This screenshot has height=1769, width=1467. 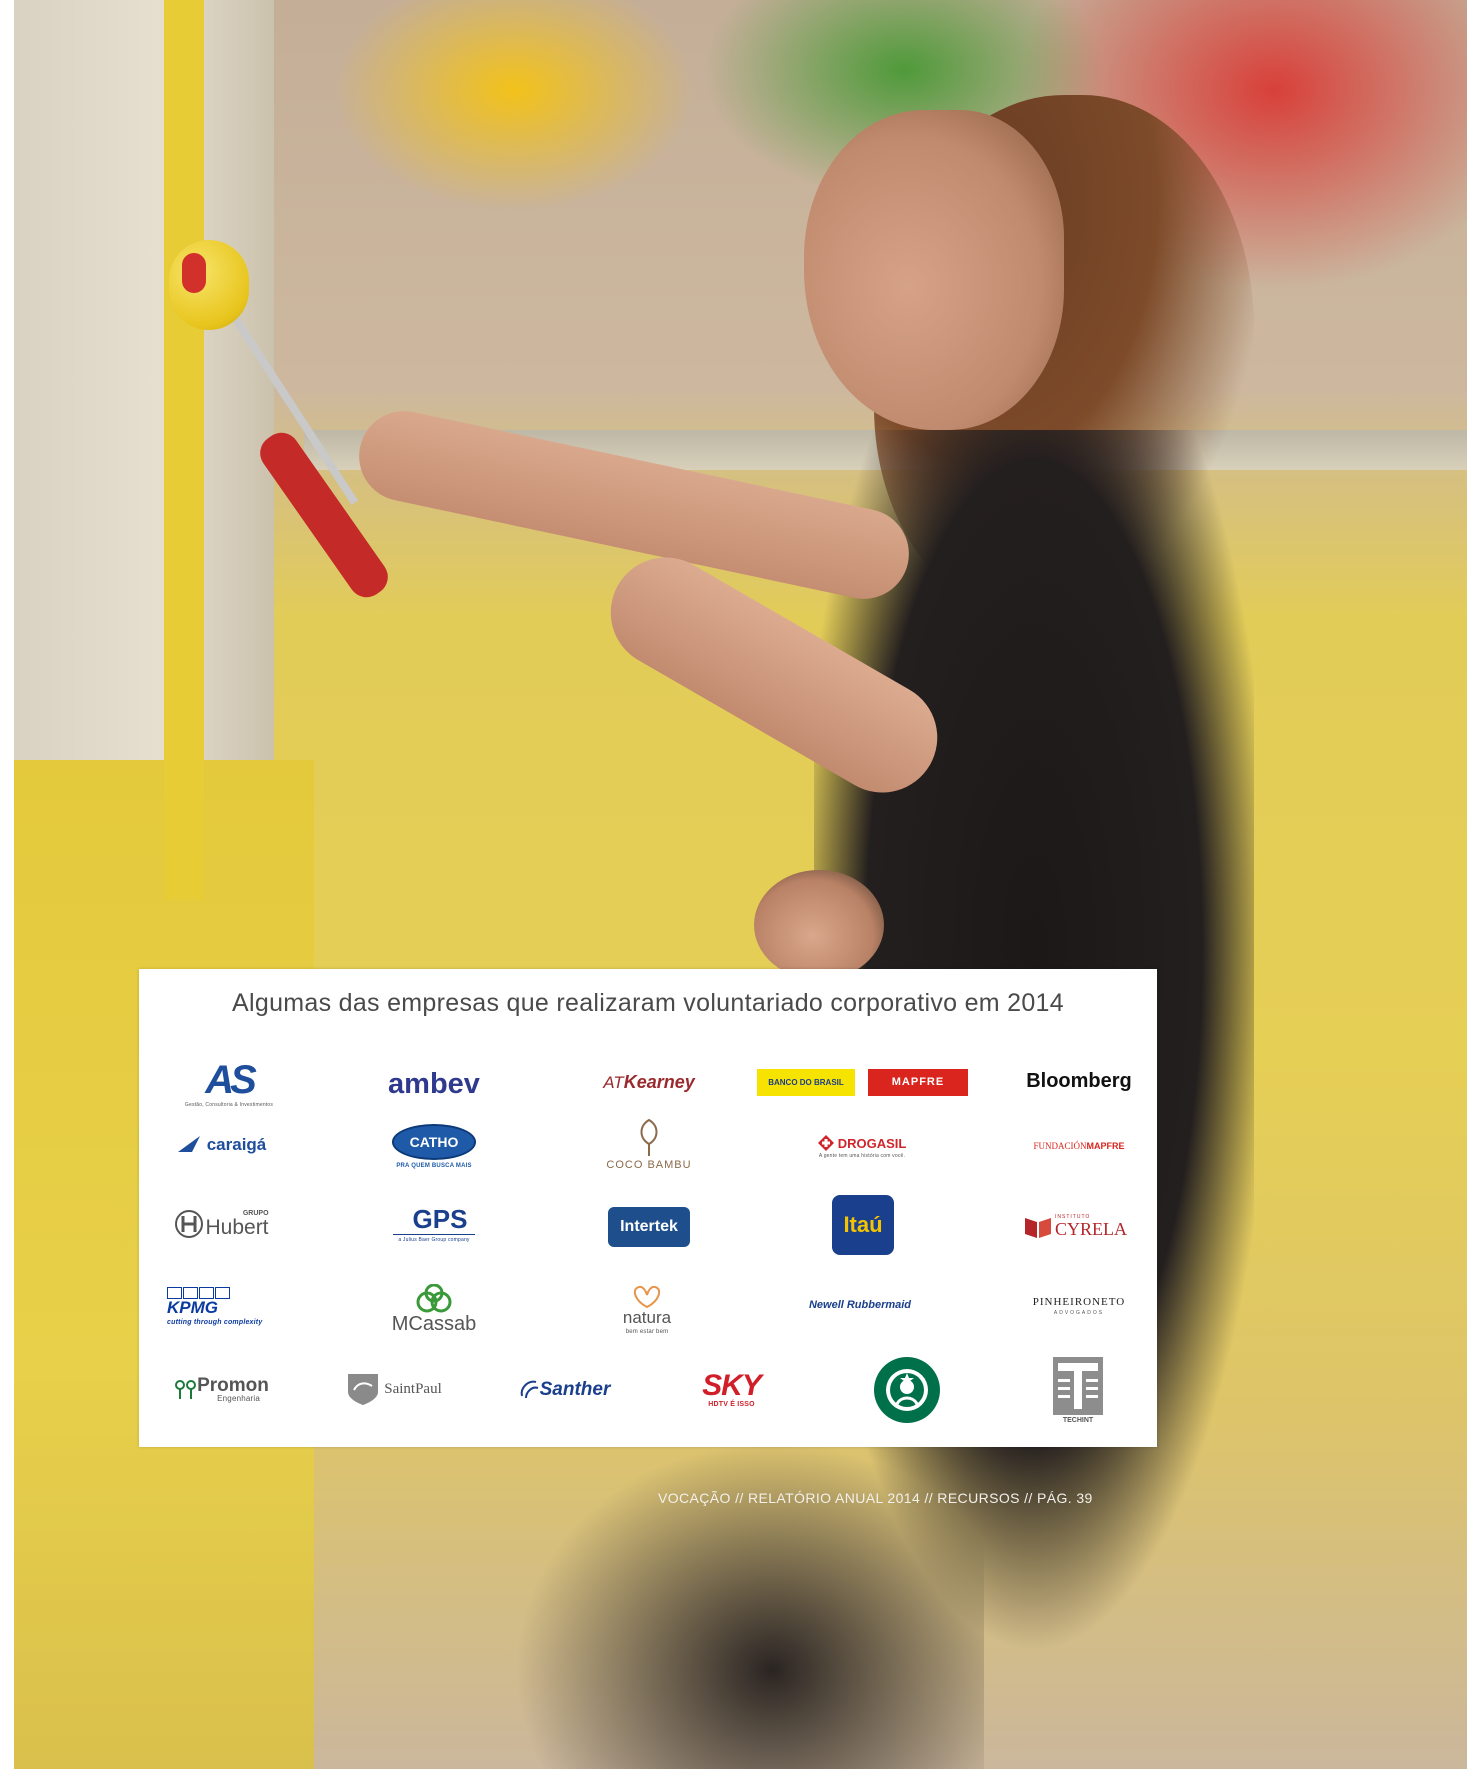 I want to click on techint-emblem-icon, so click(x=1078, y=1385).